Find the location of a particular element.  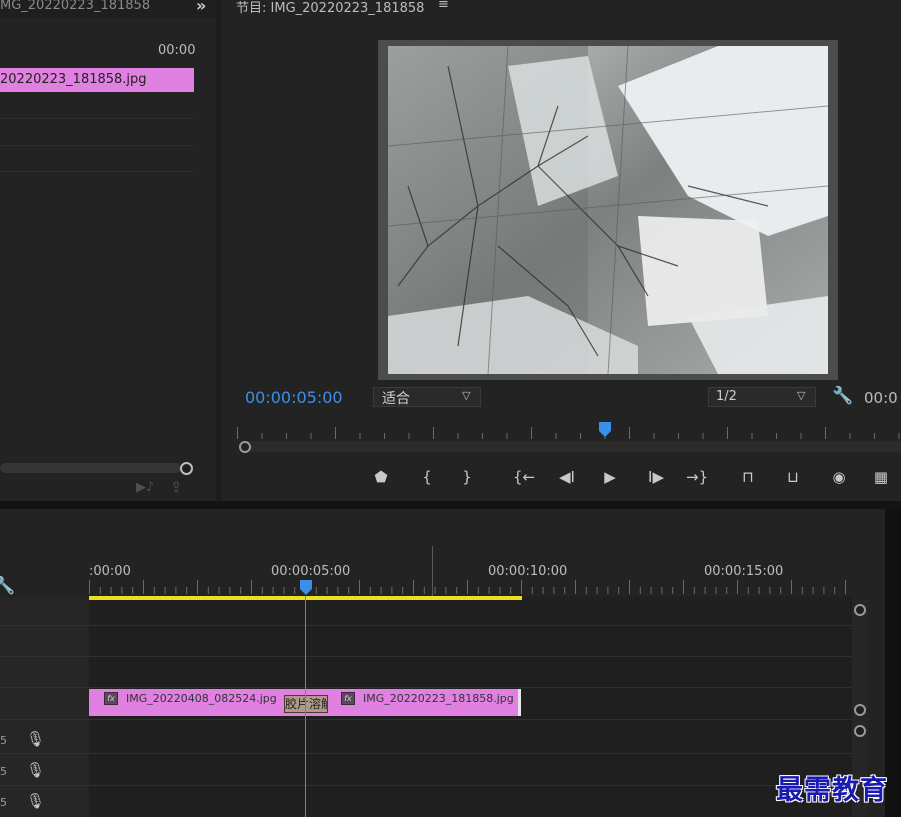

play-button: ▶ is located at coordinates (610, 477).